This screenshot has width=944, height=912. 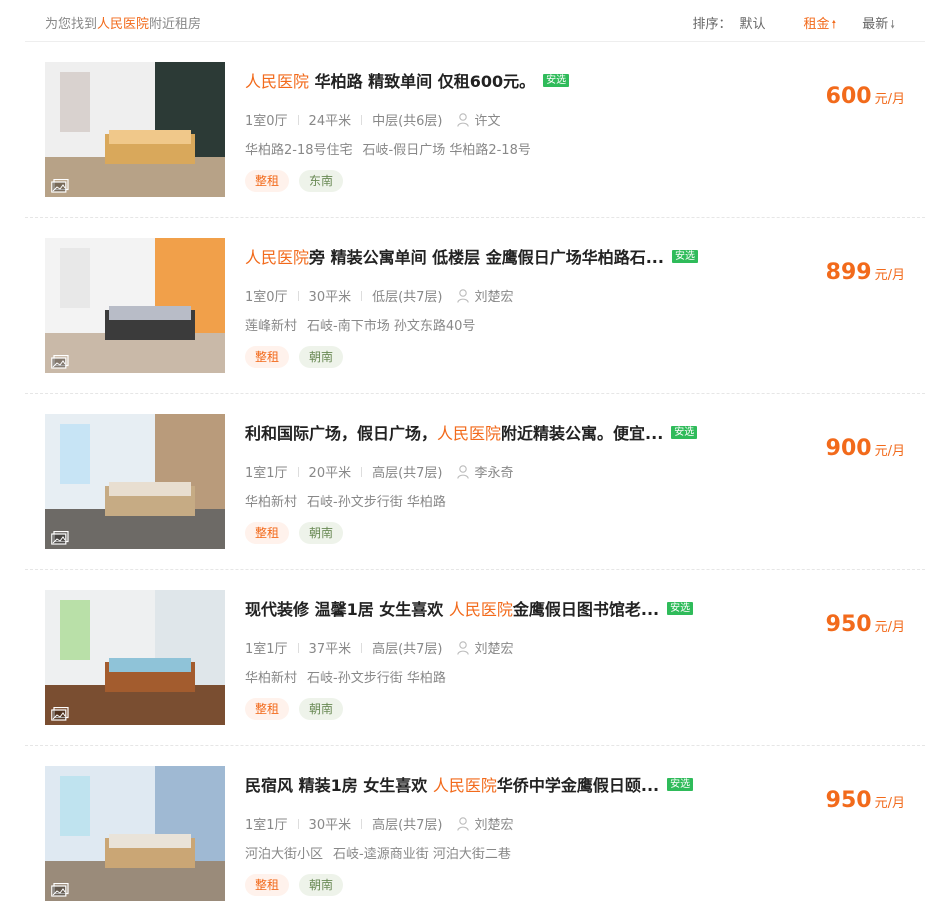 What do you see at coordinates (485, 80) in the screenshot?
I see `listing-title: 人民医院 华柏路 精致单间 仅租600元。 安选` at bounding box center [485, 80].